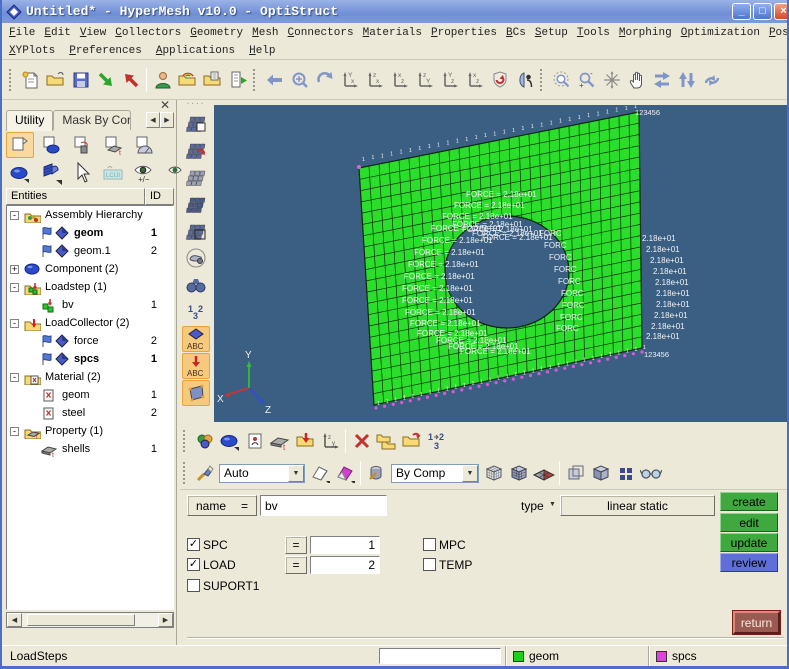  Describe the element at coordinates (274, 80) in the screenshot. I see `previous-view-icon` at that location.